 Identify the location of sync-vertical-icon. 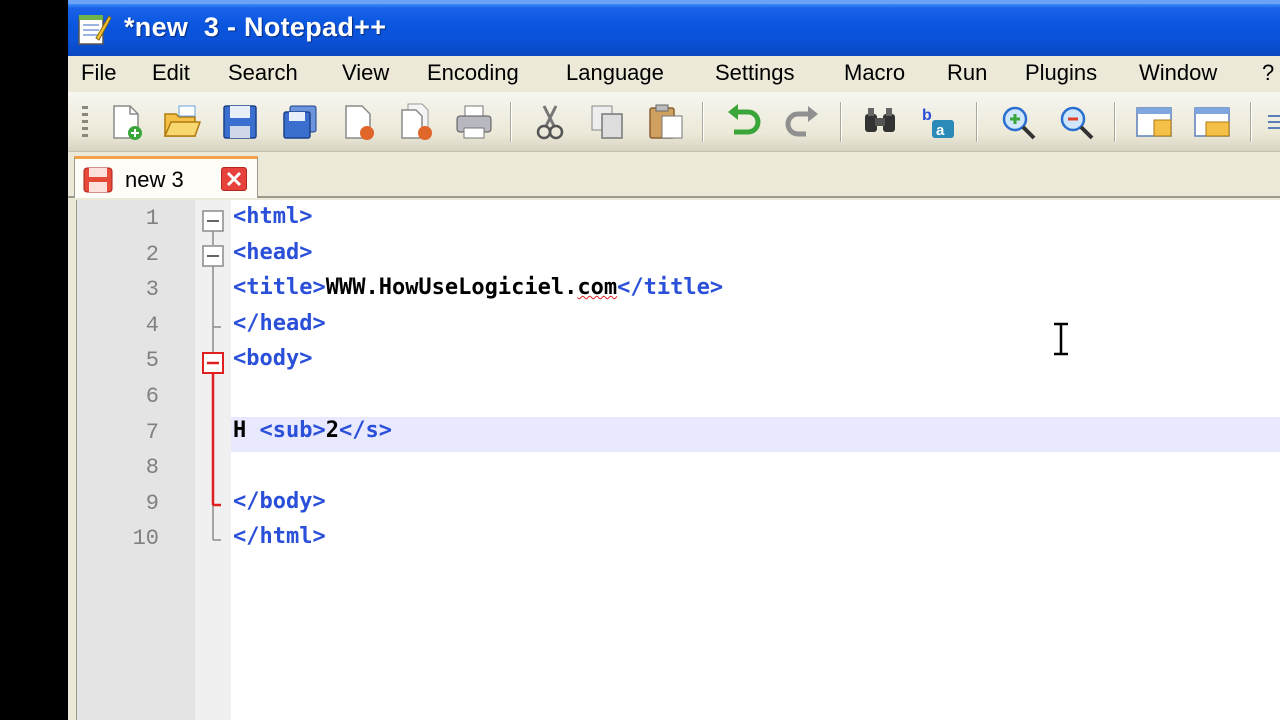
(1154, 122).